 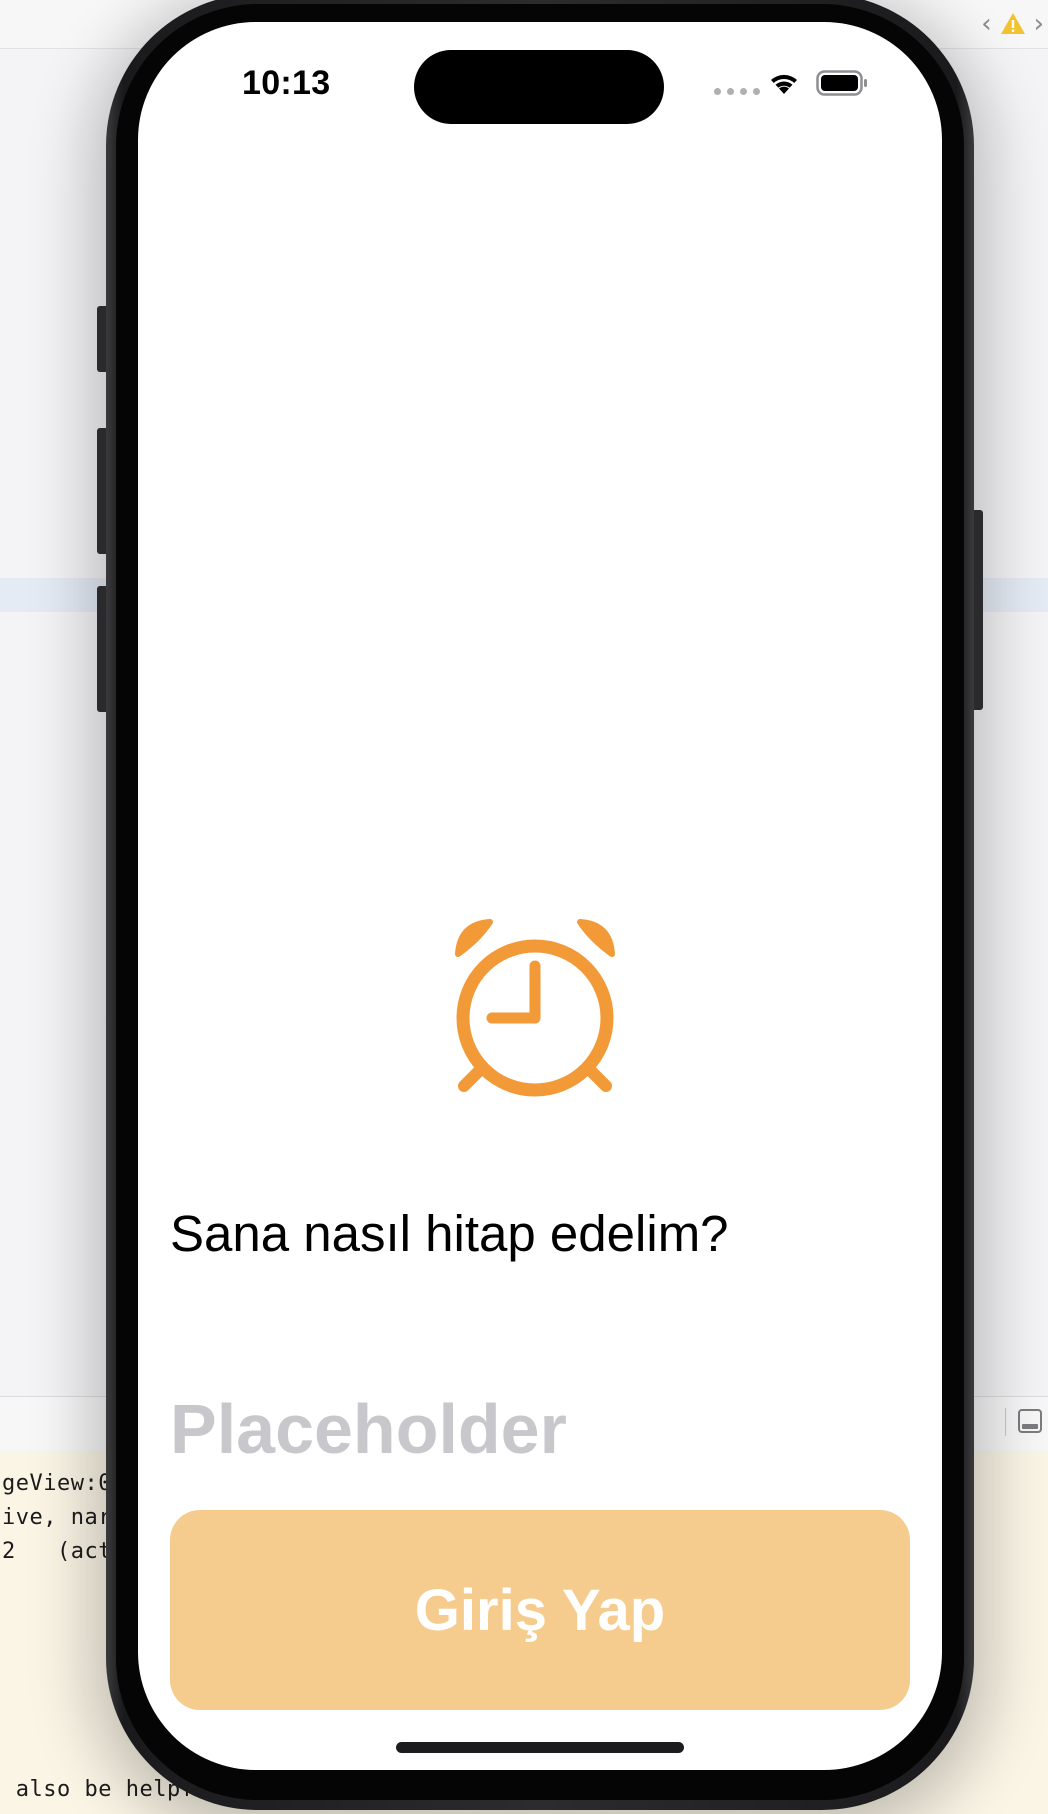 What do you see at coordinates (57, 1551) in the screenshot?
I see `console-line: 2 (act` at bounding box center [57, 1551].